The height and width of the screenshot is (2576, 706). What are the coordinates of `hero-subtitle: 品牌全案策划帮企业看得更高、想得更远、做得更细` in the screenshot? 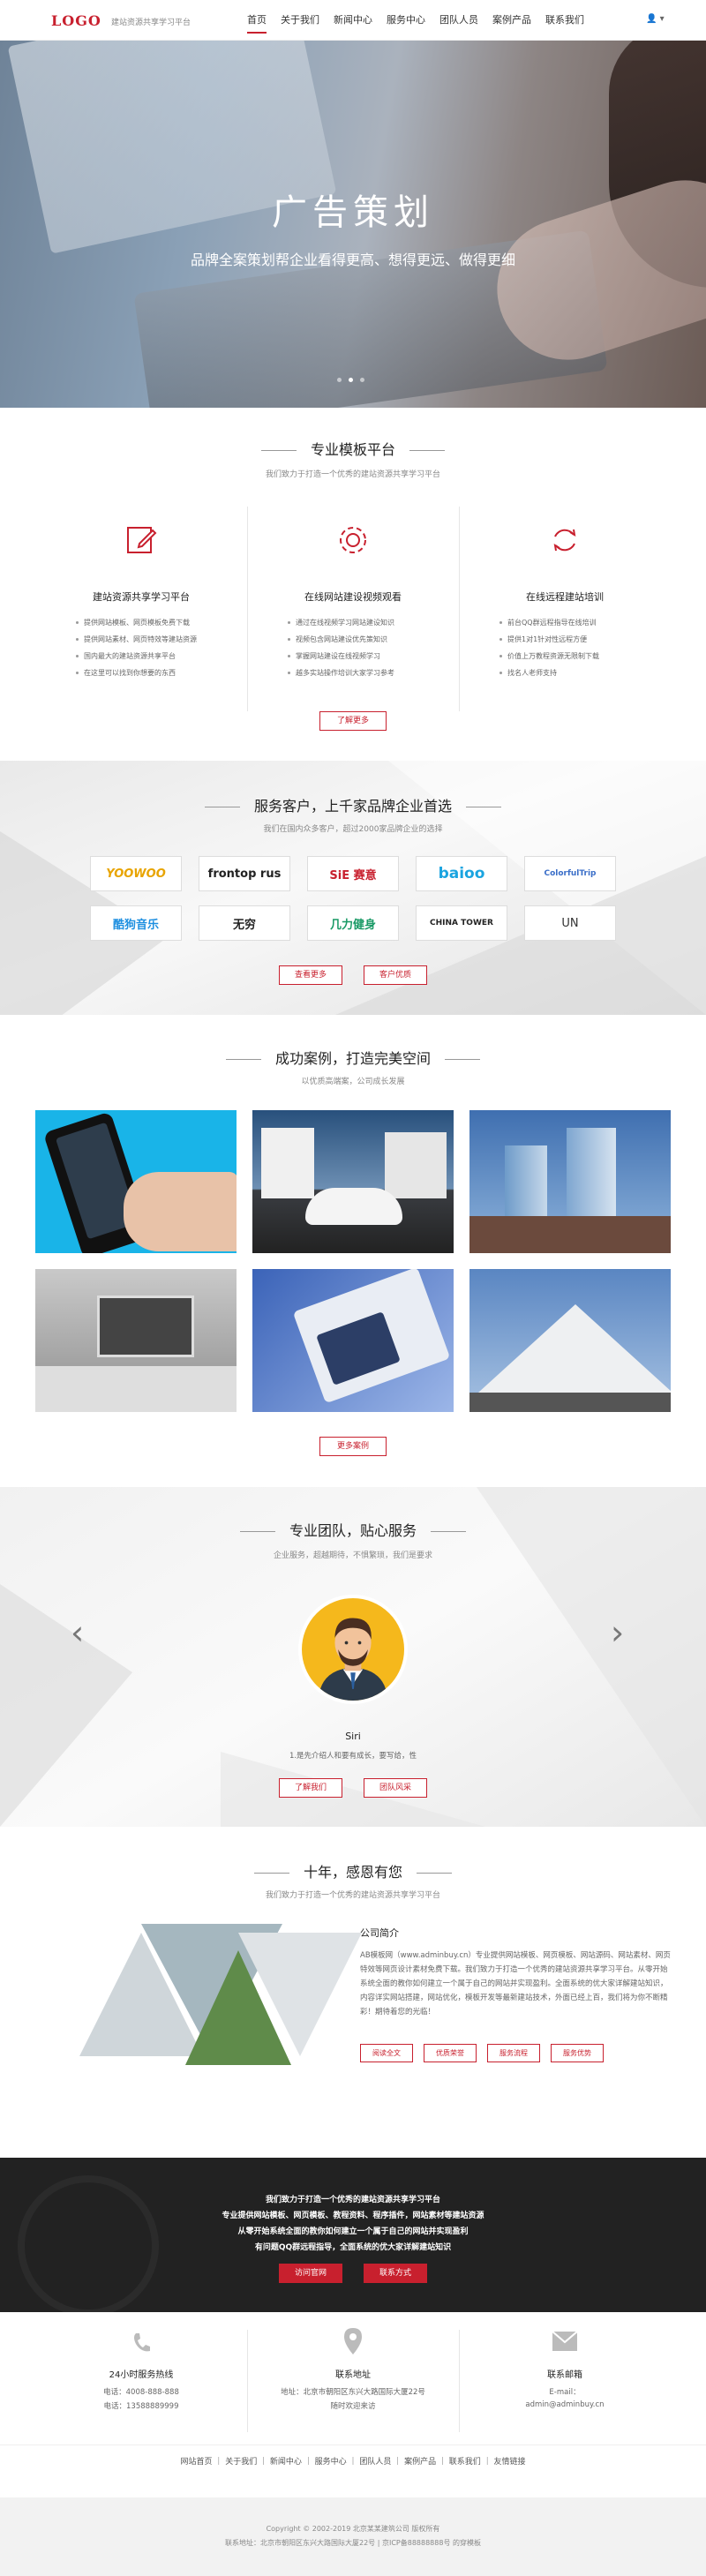 It's located at (352, 260).